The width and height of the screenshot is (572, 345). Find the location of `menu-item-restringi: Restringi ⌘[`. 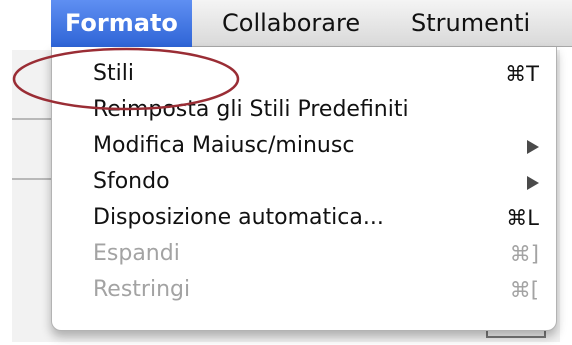

menu-item-restringi: Restringi ⌘[ is located at coordinates (316, 290).